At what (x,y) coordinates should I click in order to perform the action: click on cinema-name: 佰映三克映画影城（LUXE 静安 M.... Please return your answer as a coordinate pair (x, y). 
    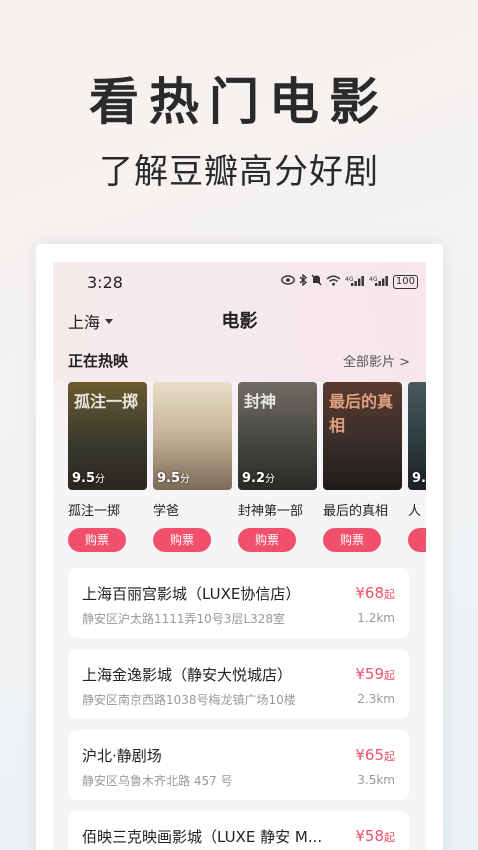
    Looking at the image, I should click on (202, 837).